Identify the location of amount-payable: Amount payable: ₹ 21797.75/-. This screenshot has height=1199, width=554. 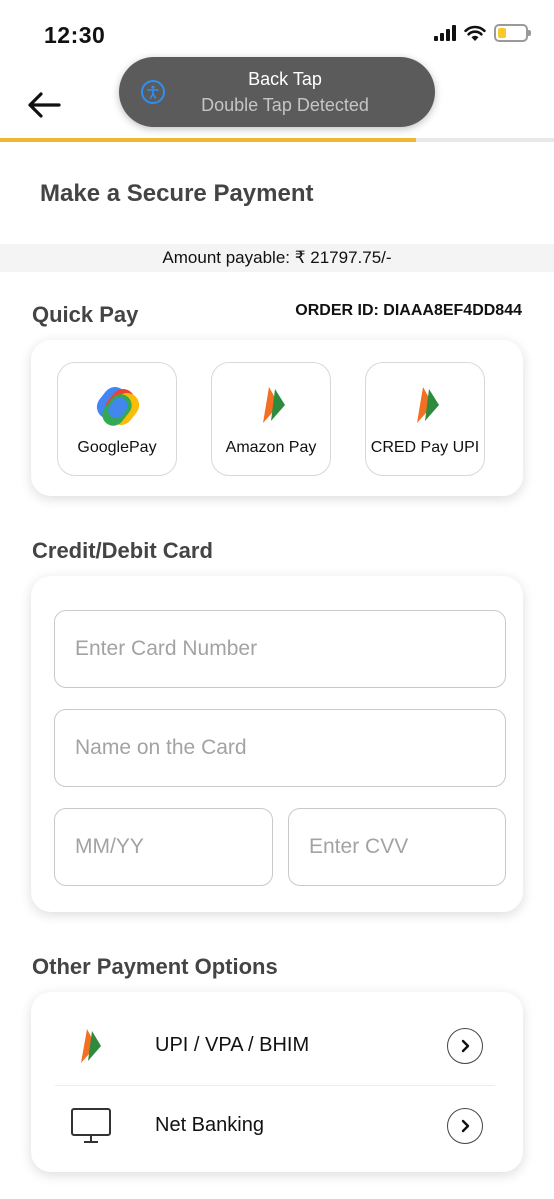
(277, 258).